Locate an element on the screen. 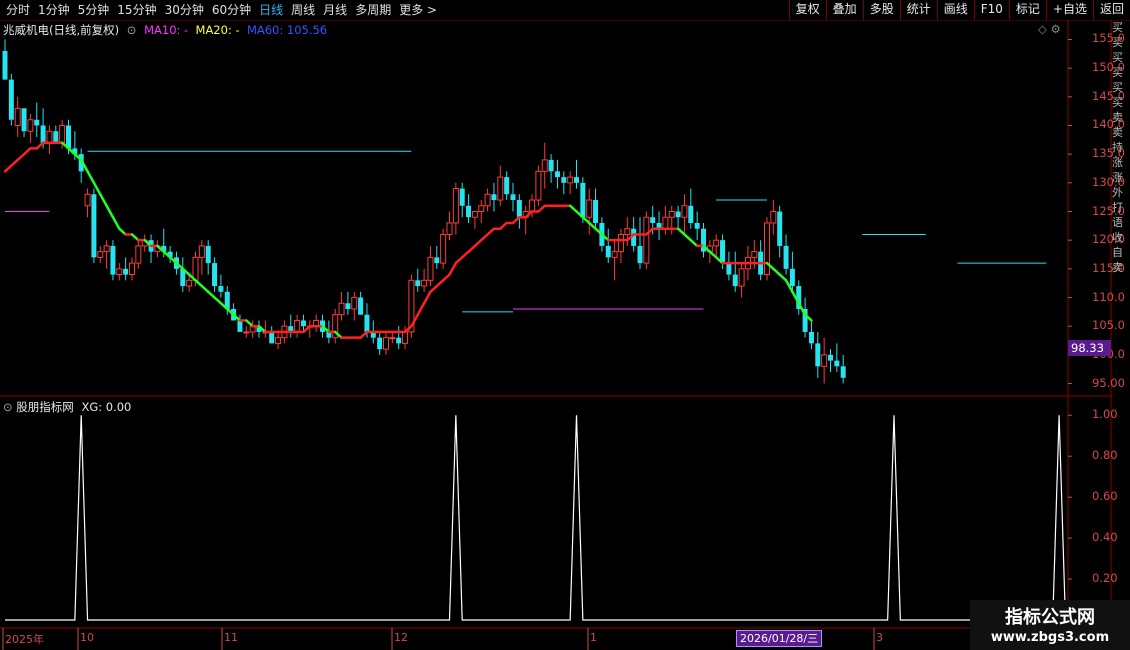 Image resolution: width=1130 pixels, height=650 pixels. action-button-6: 标记 is located at coordinates (1027, 10).